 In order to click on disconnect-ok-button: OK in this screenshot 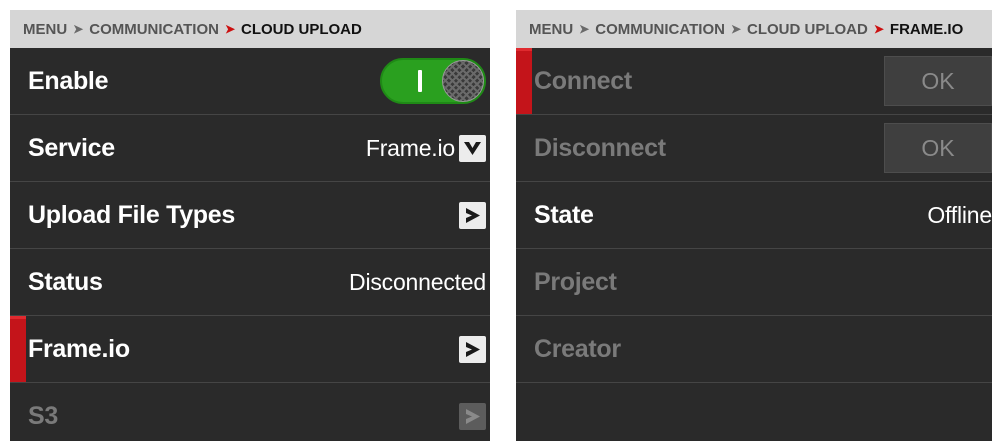, I will do `click(938, 148)`.